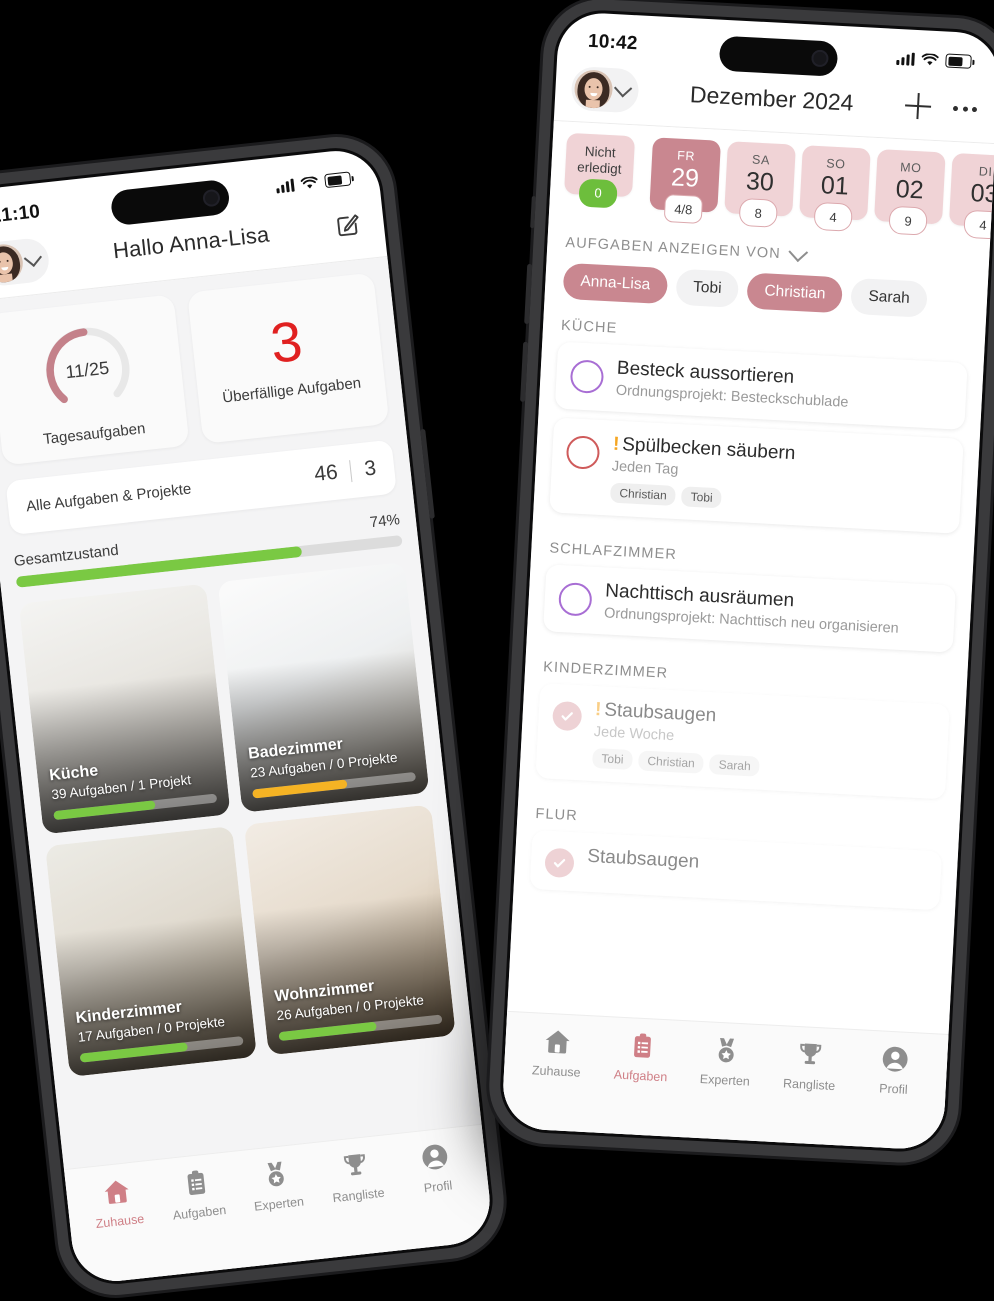  I want to click on day-badge: 8, so click(758, 212).